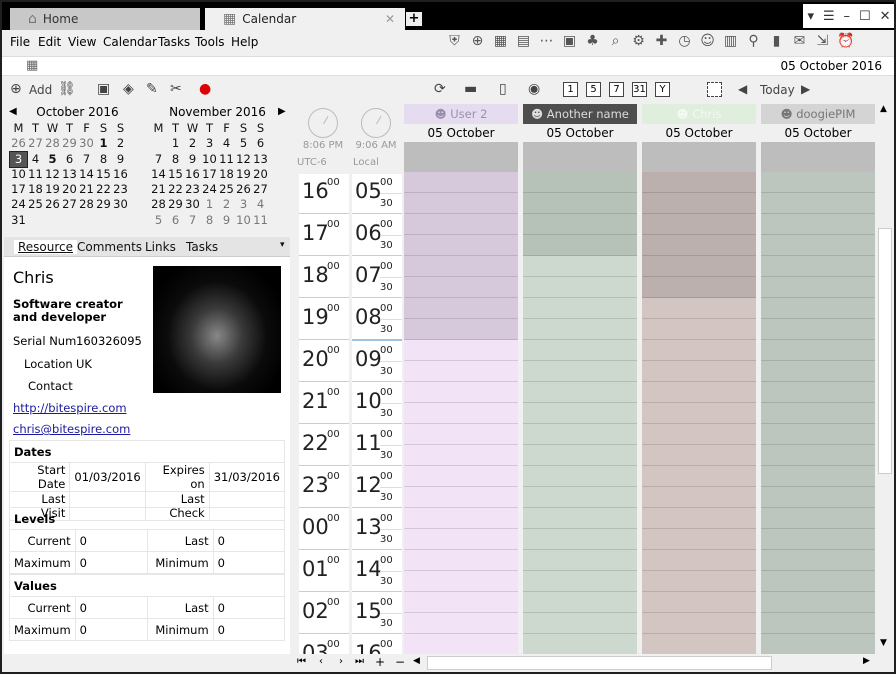 The width and height of the screenshot is (896, 674). Describe the element at coordinates (714, 89) in the screenshot. I see `view-custom-button` at that location.